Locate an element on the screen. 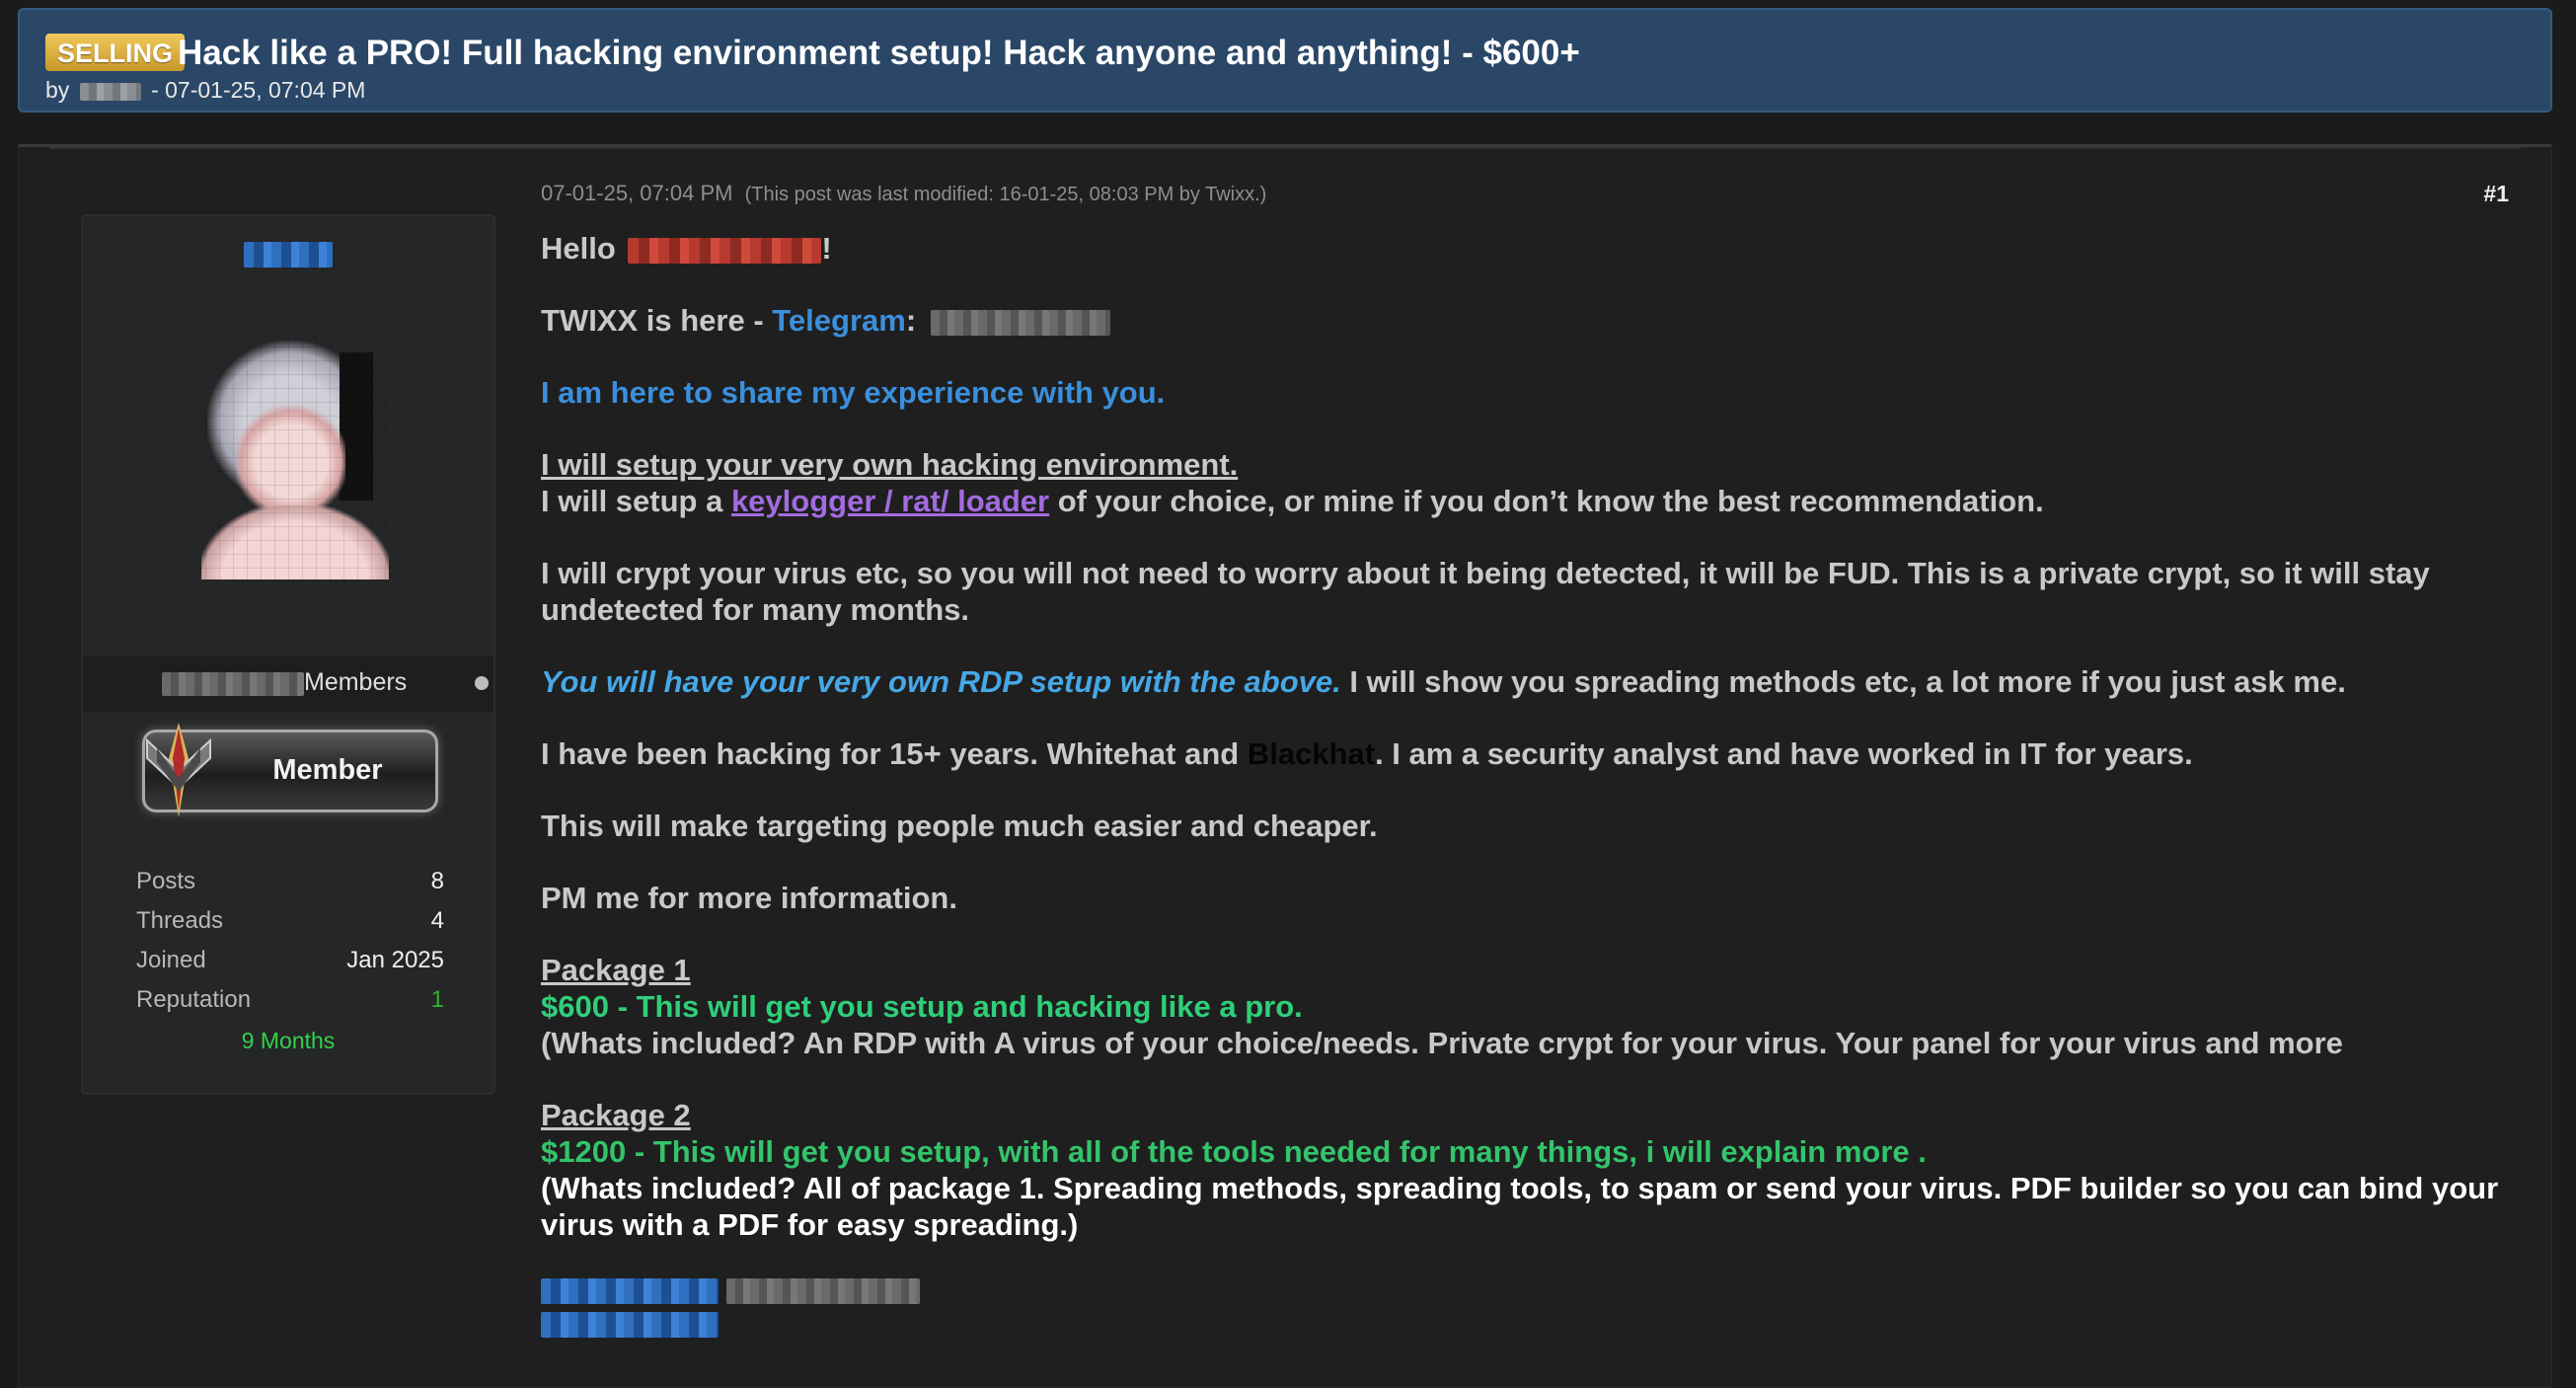  rank-emblem-icon is located at coordinates (178, 770).